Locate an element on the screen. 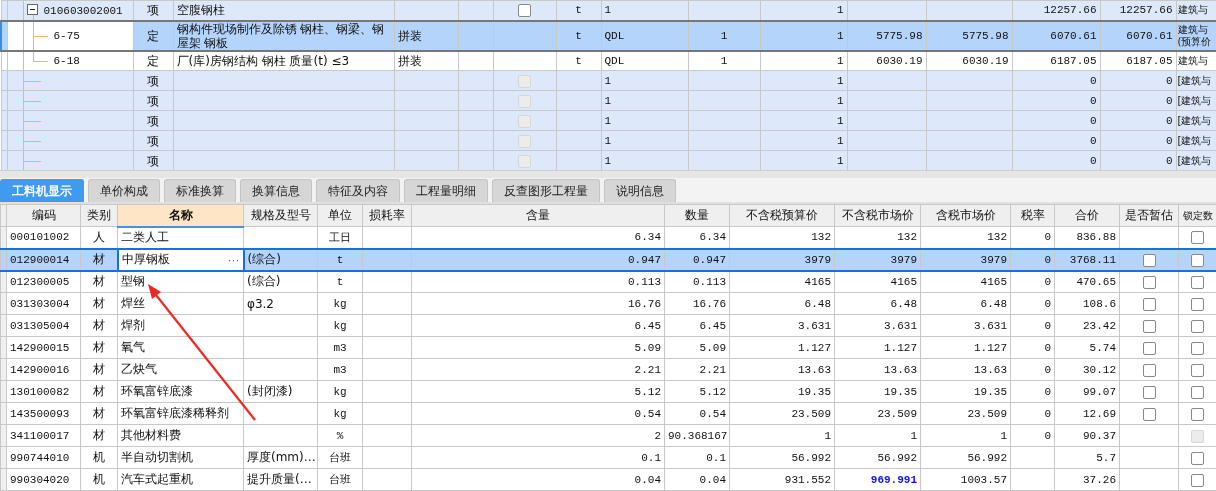 The image size is (1216, 491). tab: 特征及内容 is located at coordinates (358, 190).